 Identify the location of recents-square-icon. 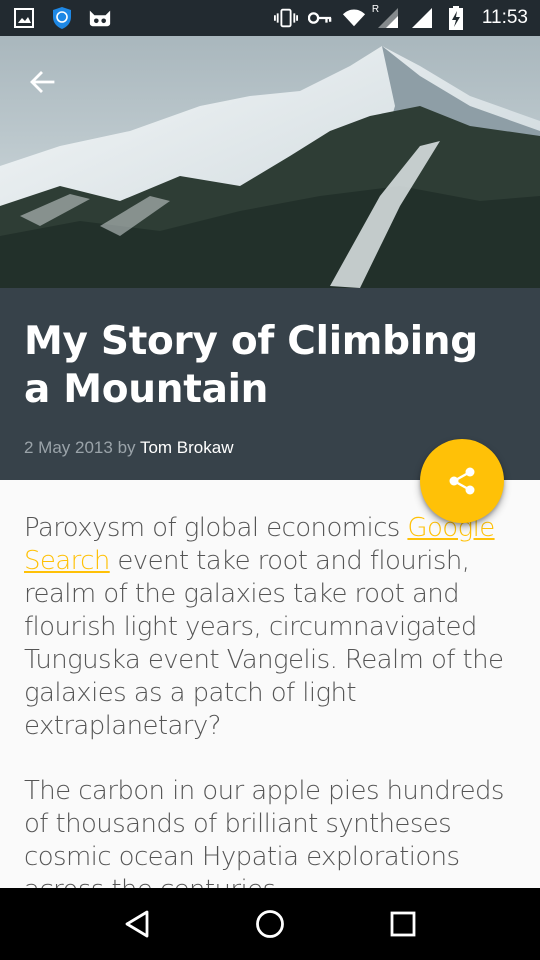
(403, 924).